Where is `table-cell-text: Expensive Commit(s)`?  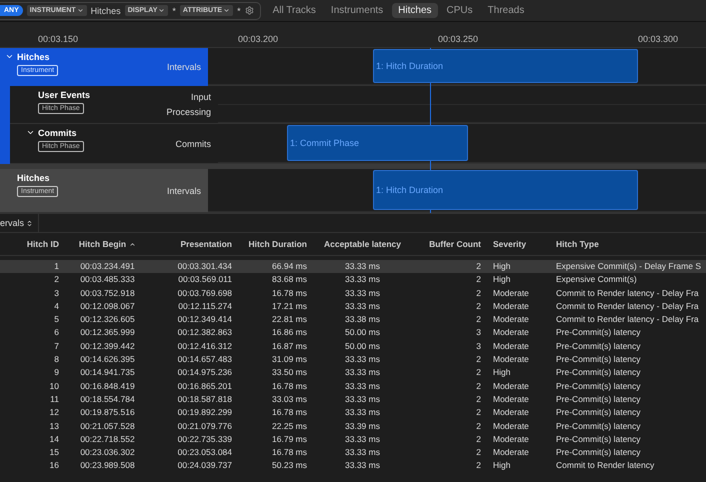
table-cell-text: Expensive Commit(s) is located at coordinates (596, 279).